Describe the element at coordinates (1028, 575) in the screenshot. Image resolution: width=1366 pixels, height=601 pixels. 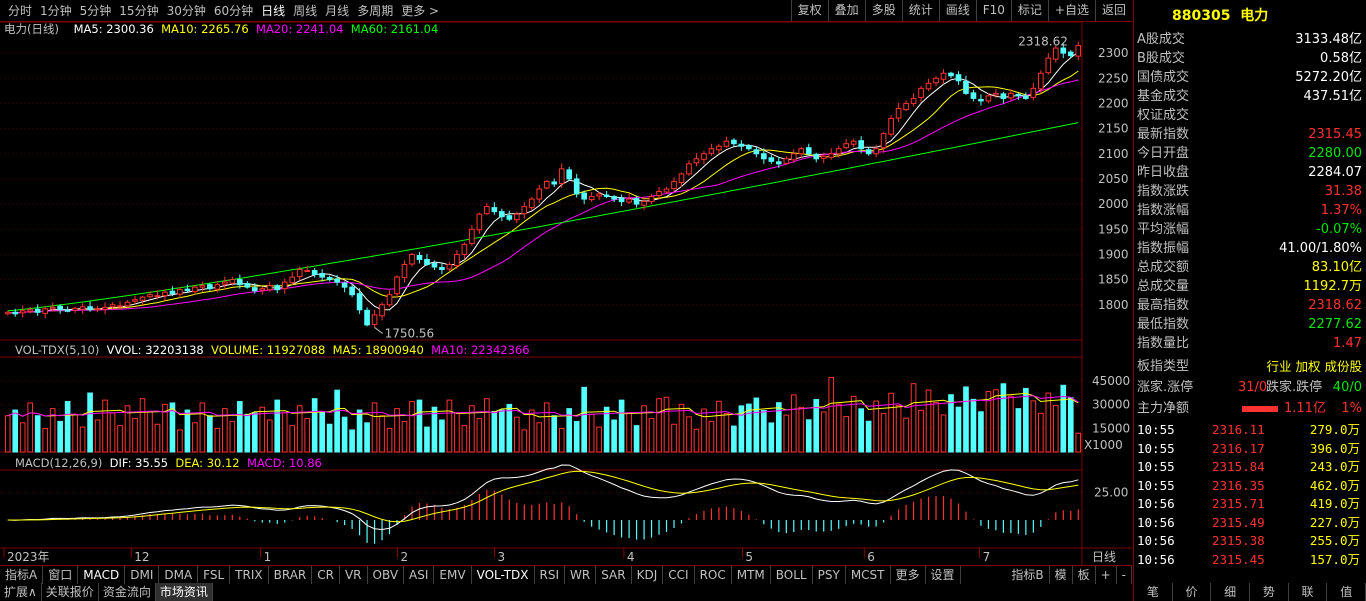
I see `indicator-tab-right: 指标B` at that location.